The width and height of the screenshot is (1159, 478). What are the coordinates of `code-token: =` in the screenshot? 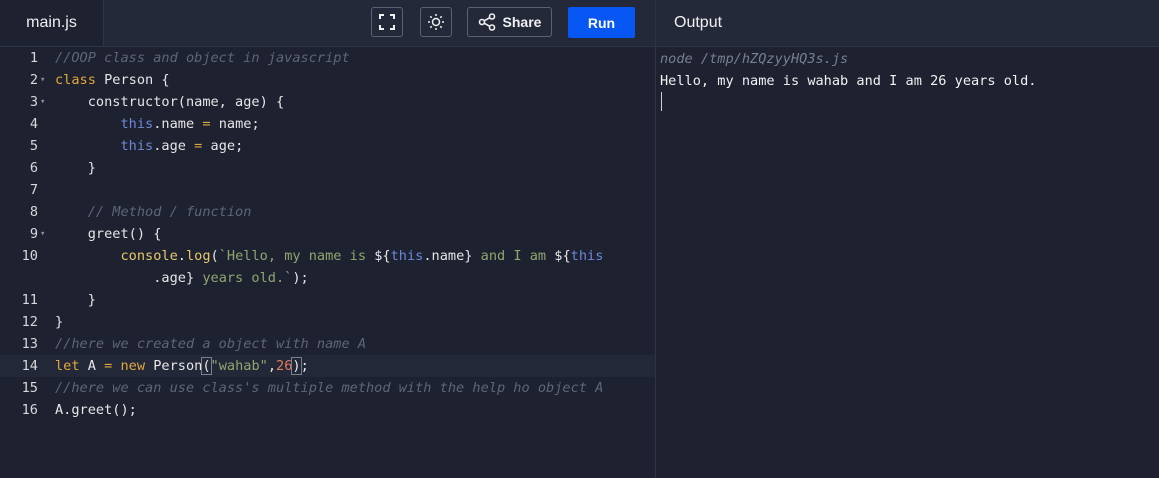 It's located at (206, 124).